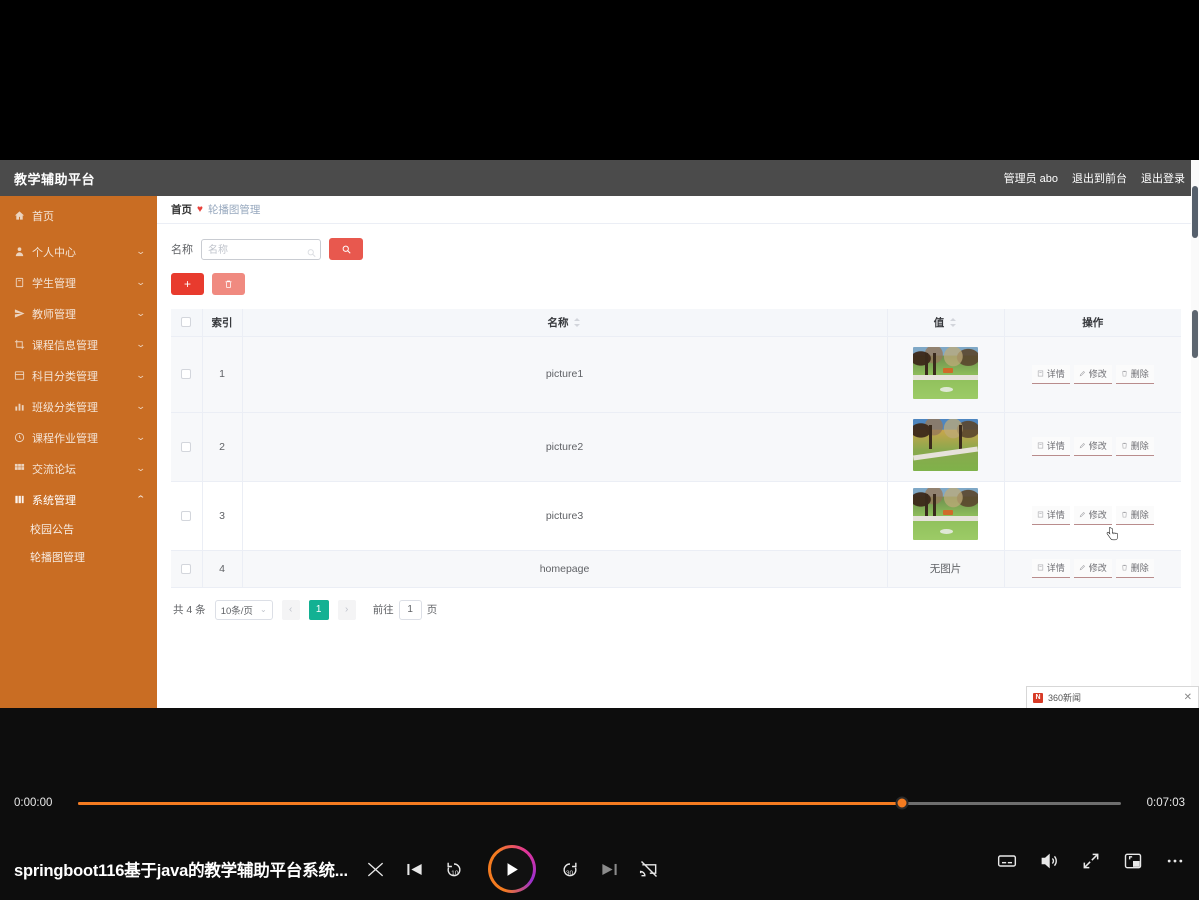 The width and height of the screenshot is (1199, 900). I want to click on table-row: 3 picture3 详情 修改 删除, so click(676, 516).